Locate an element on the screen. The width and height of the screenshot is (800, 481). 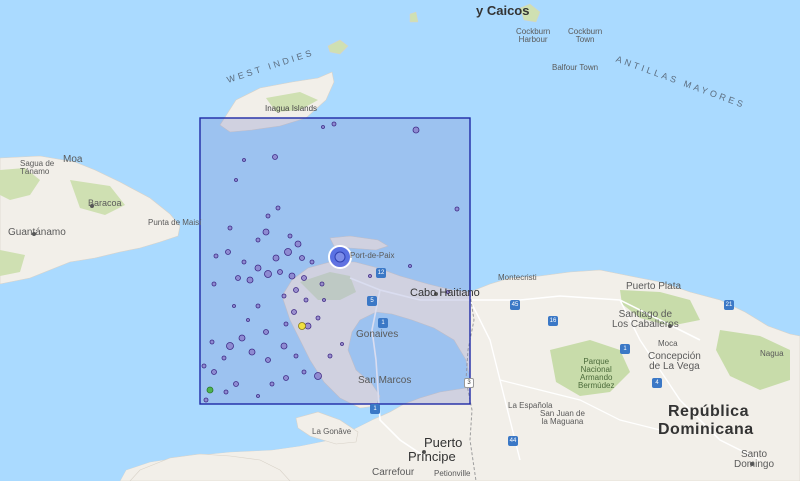
land-little-inagua is located at coordinates (338, 47).